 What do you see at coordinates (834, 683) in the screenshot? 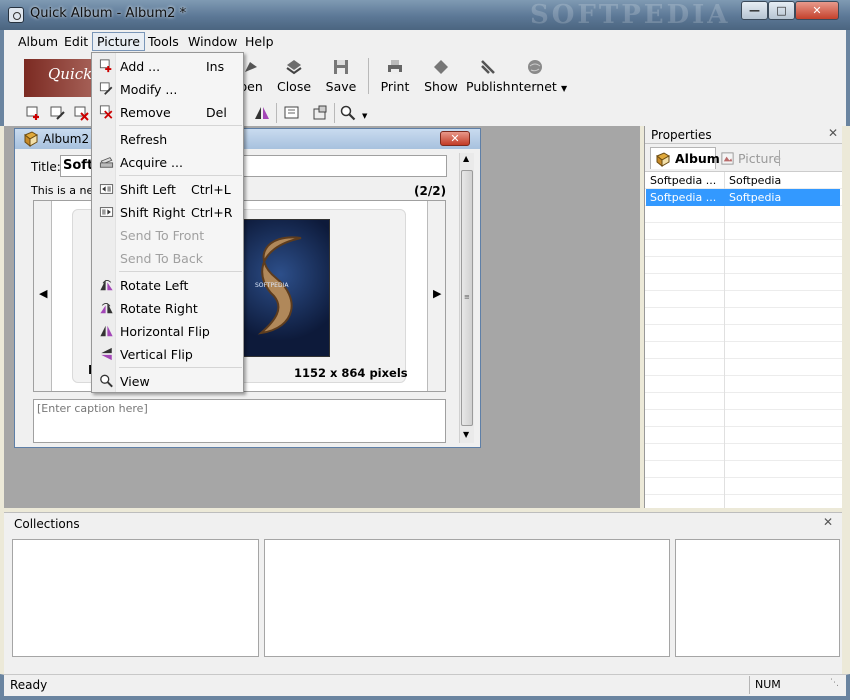
I see `resize-grip-icon: ⋱` at bounding box center [834, 683].